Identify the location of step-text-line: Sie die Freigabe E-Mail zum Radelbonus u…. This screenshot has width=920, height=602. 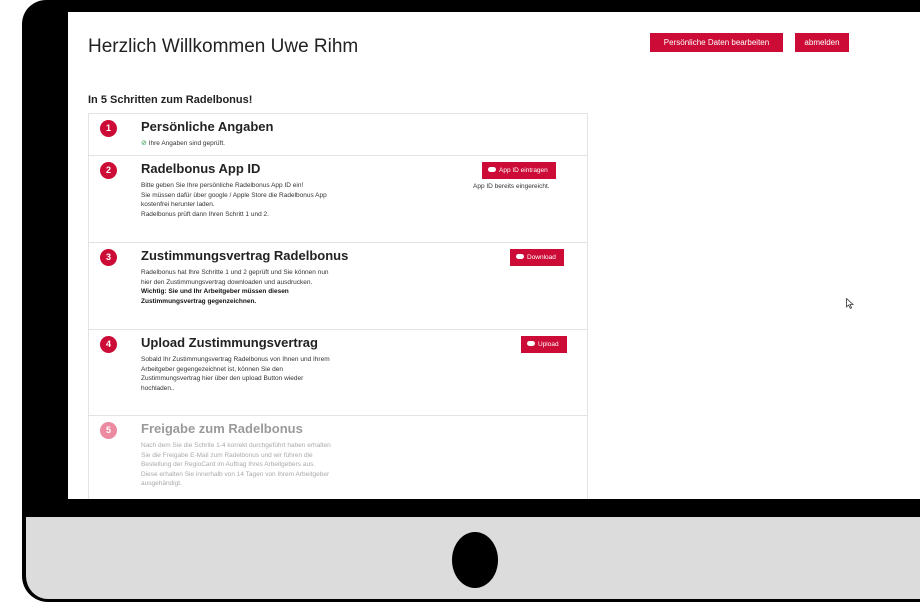
(227, 455).